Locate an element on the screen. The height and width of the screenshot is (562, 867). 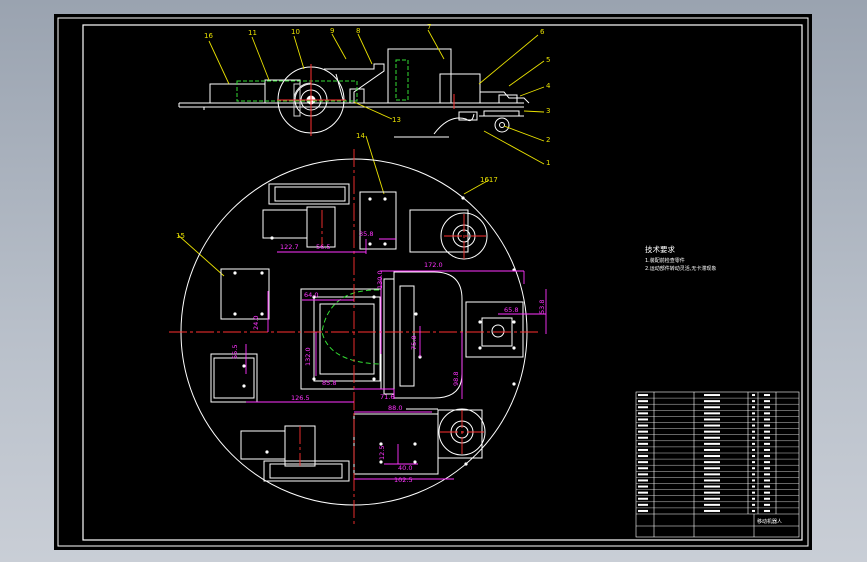
dim-126-5: 126.5 is located at coordinates (300, 398).